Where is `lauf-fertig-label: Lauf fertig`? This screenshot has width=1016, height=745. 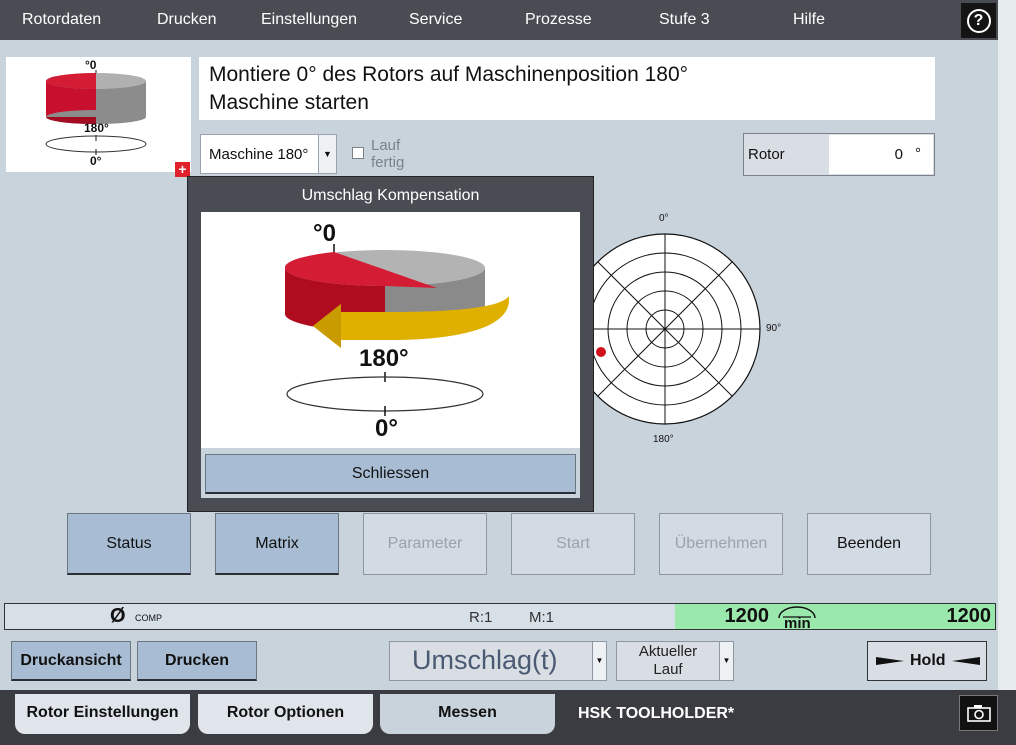 lauf-fertig-label: Lauf fertig is located at coordinates (387, 154).